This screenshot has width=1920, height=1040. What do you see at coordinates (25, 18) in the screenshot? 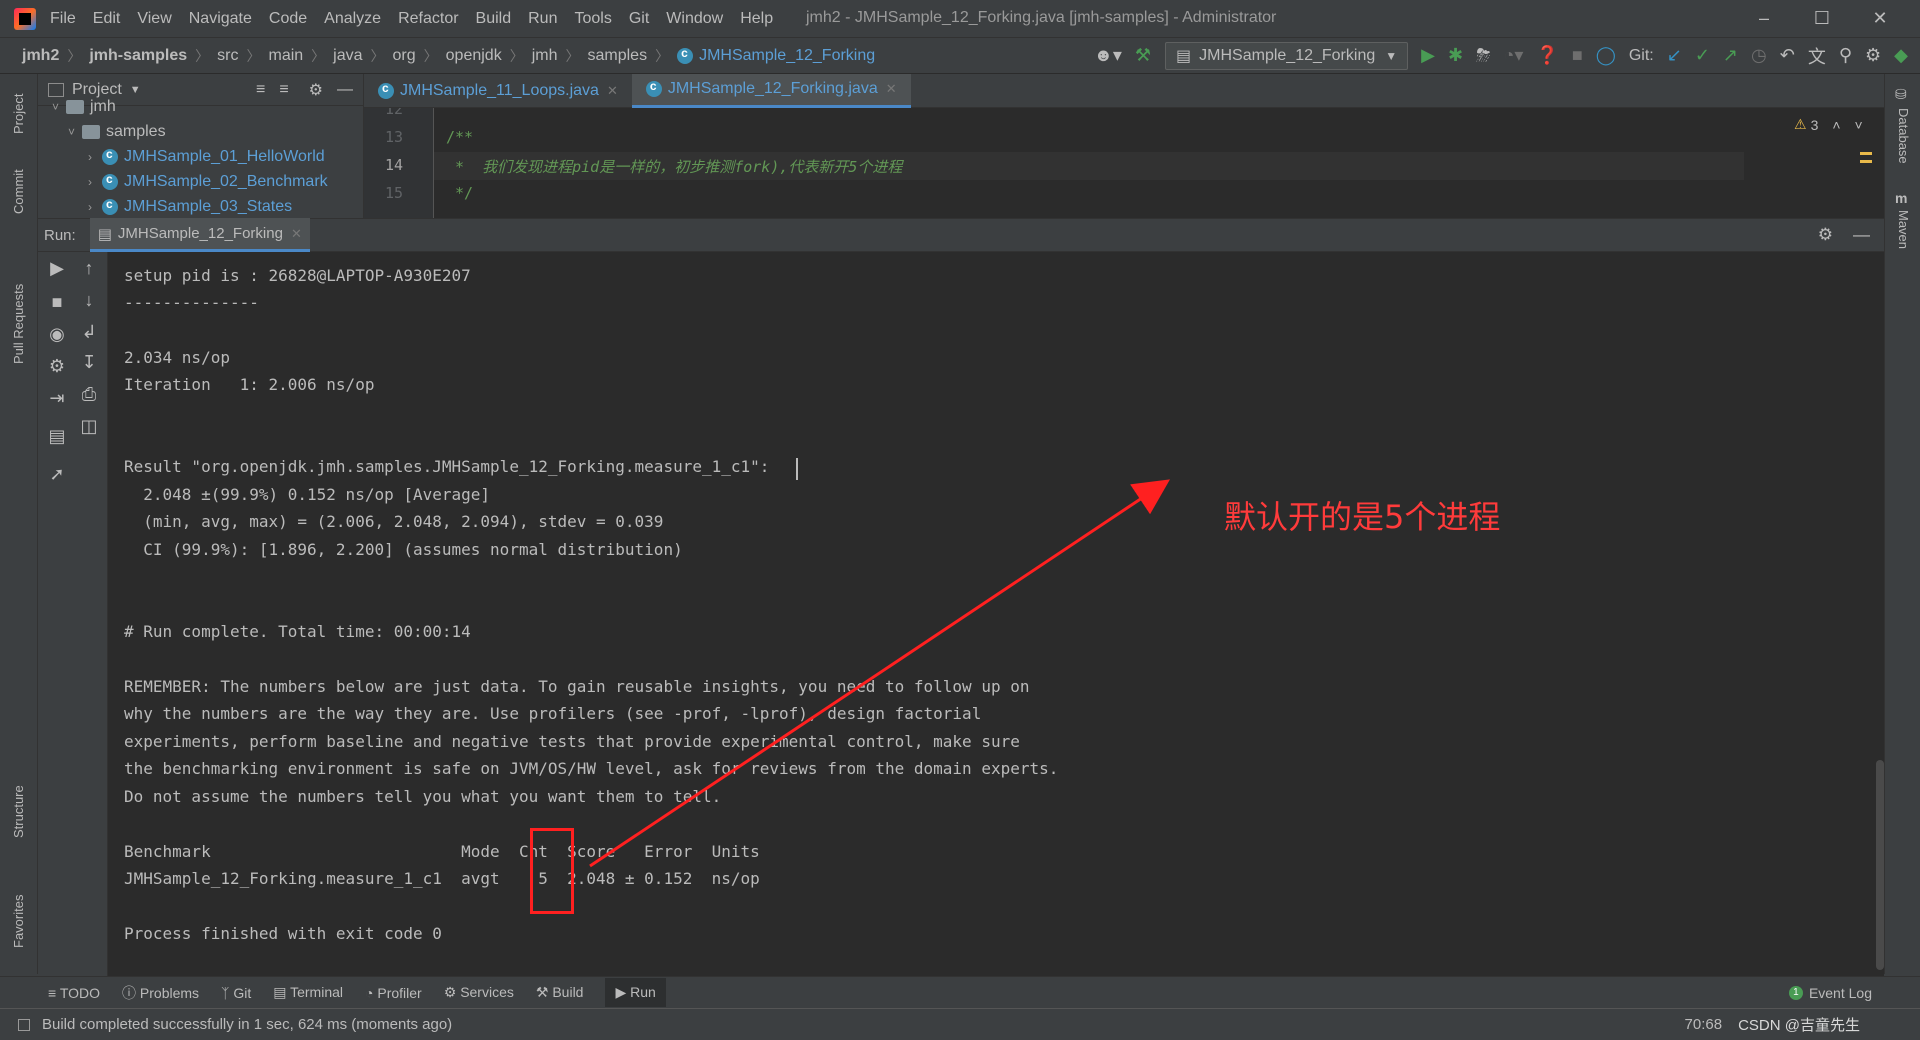
I see `intellij-logo-icon` at bounding box center [25, 18].